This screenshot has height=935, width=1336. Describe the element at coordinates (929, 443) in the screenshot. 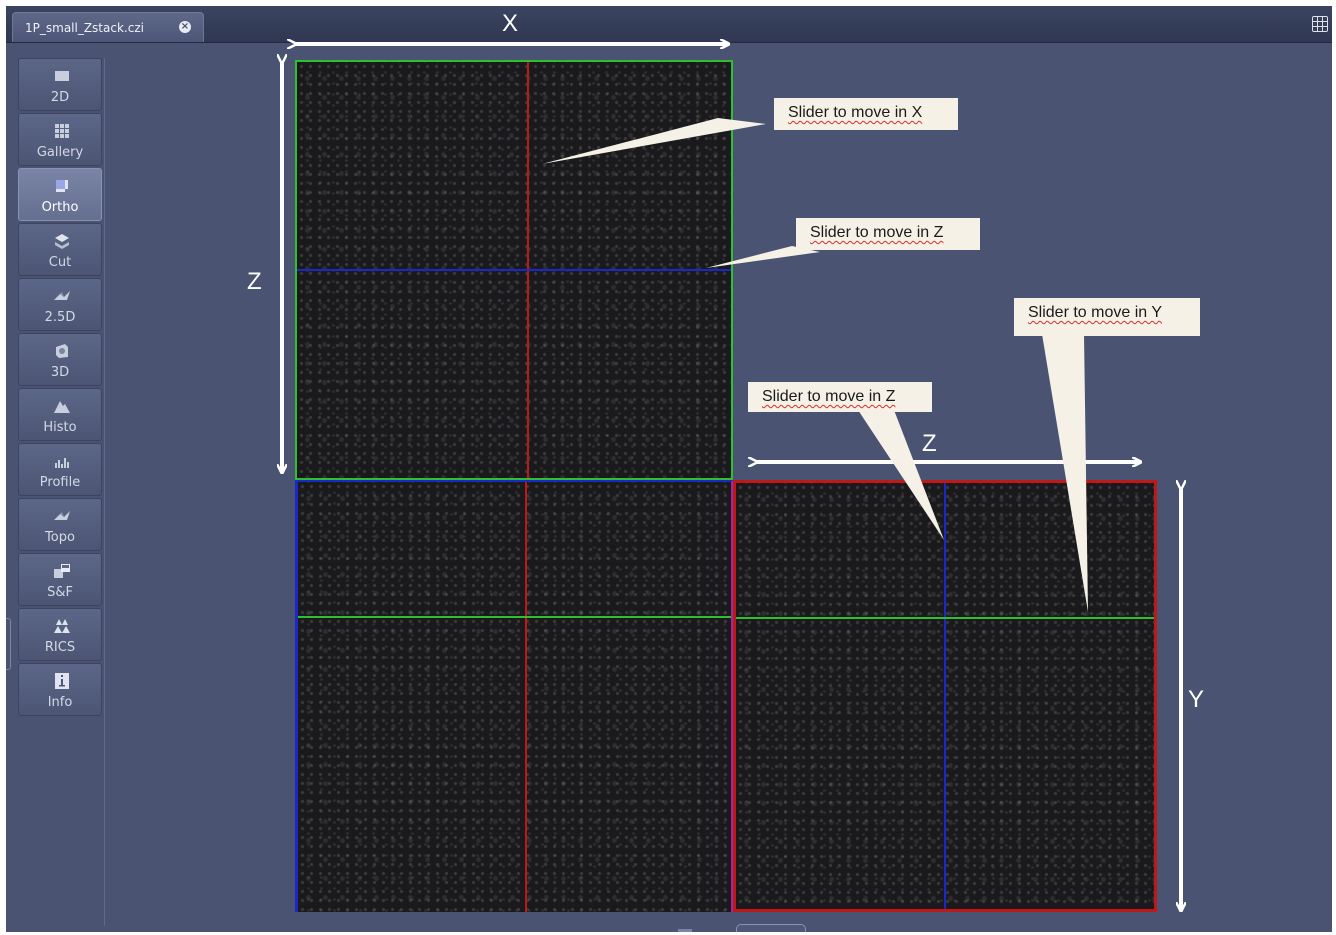

I see `z-axis-label-top: Z` at that location.